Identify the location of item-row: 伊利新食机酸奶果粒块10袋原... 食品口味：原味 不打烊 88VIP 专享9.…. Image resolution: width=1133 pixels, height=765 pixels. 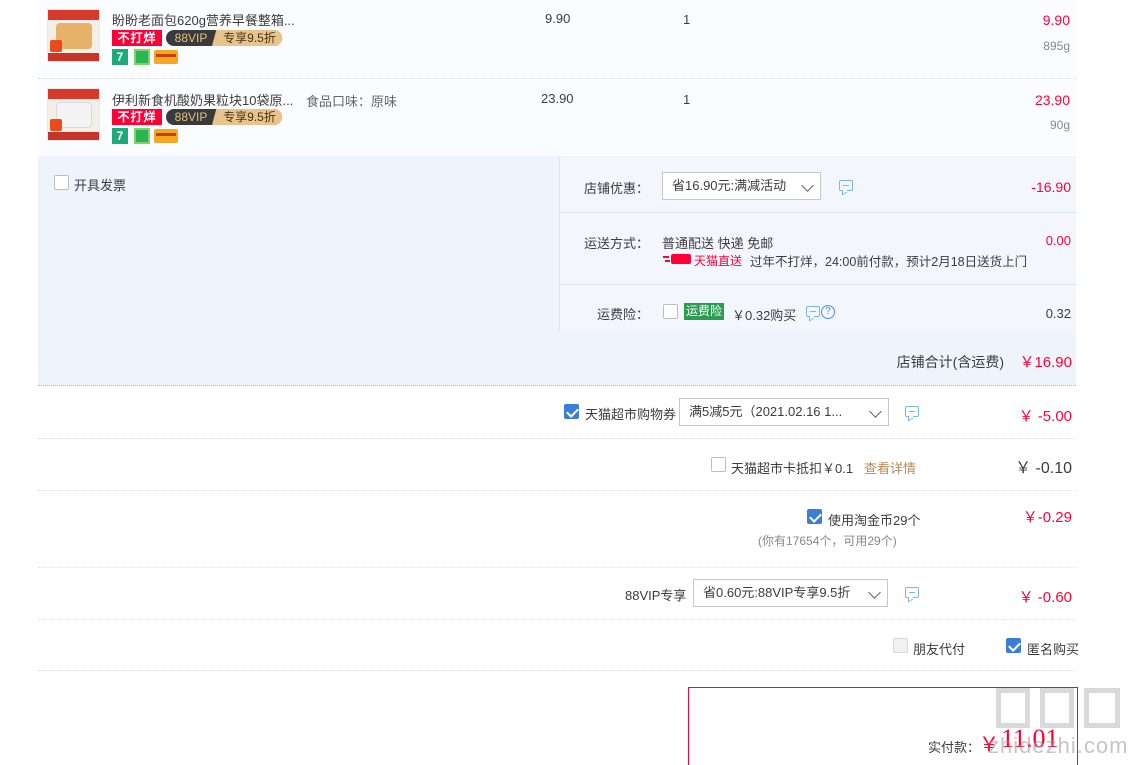
(557, 118).